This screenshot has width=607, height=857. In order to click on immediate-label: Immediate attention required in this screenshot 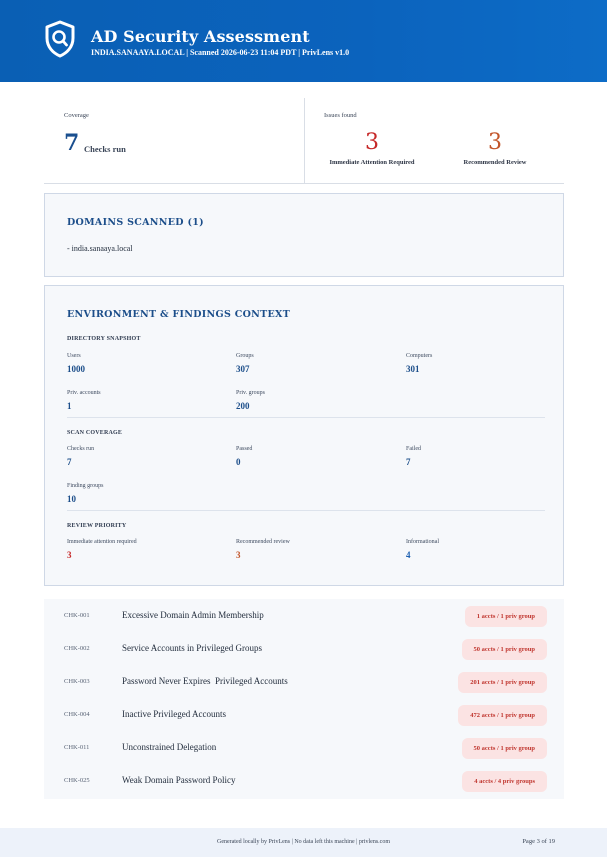, I will do `click(102, 542)`.